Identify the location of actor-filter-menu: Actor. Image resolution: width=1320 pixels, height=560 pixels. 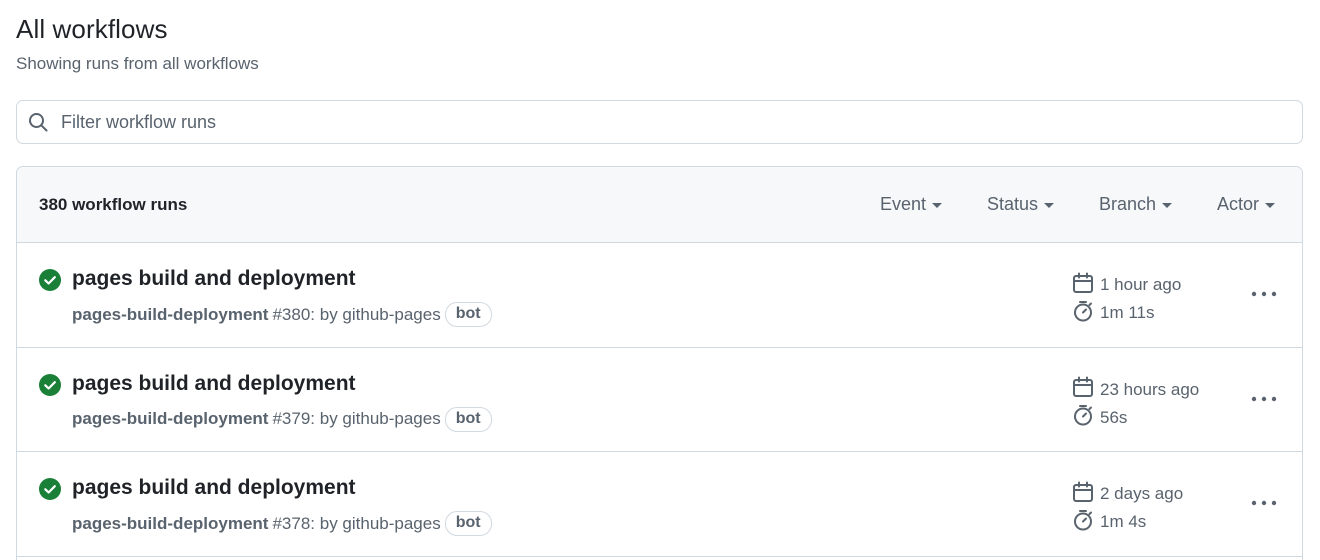
(1246, 204).